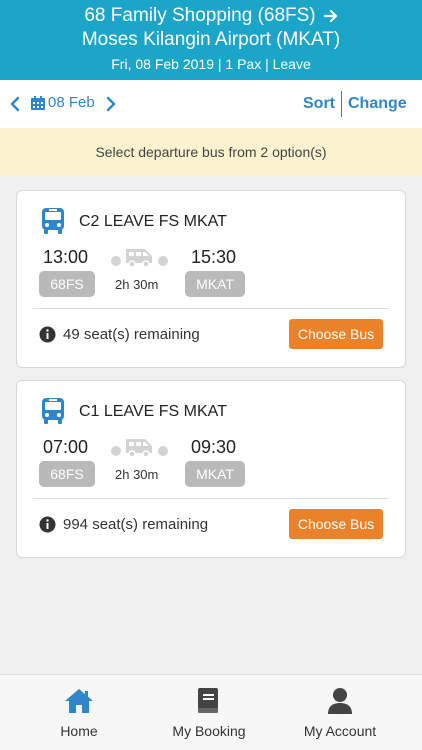 The height and width of the screenshot is (750, 422). Describe the element at coordinates (208, 700) in the screenshot. I see `book-icon` at that location.